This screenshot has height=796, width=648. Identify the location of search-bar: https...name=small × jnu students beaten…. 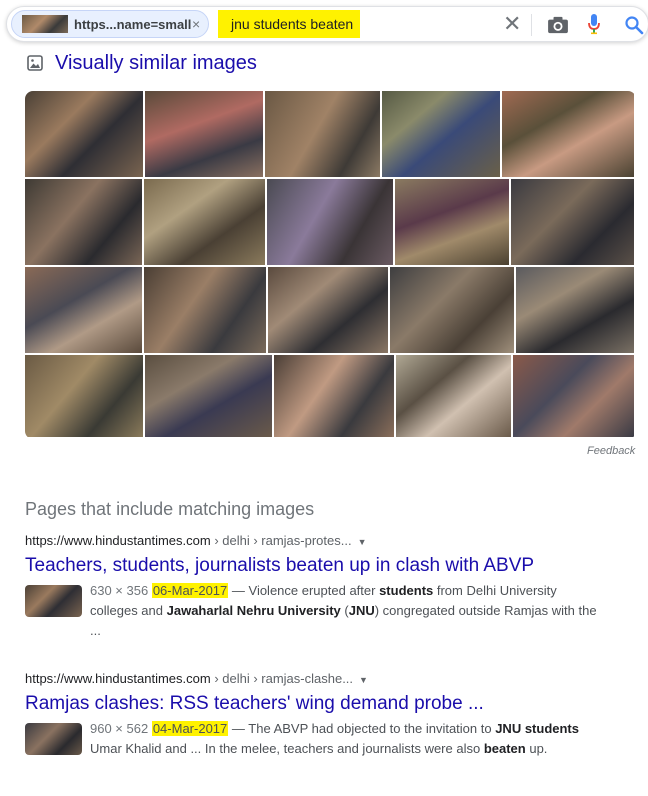
(327, 24).